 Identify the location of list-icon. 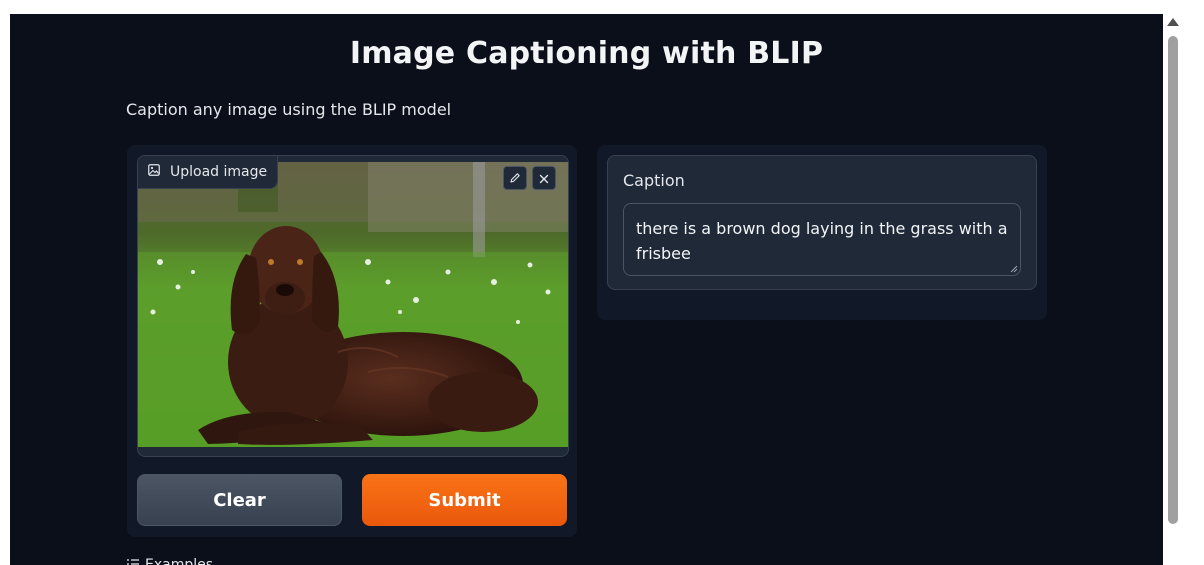
(133, 561).